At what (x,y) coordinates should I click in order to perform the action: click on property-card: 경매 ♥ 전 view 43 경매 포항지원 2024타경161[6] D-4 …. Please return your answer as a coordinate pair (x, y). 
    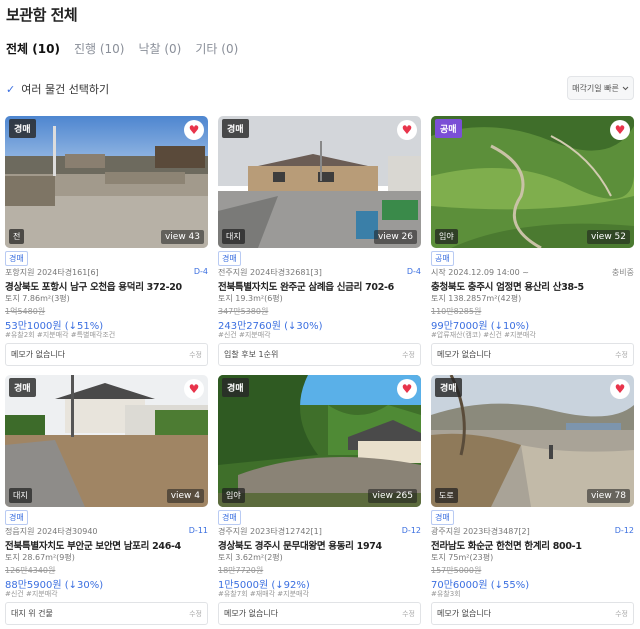
    Looking at the image, I should click on (106, 245).